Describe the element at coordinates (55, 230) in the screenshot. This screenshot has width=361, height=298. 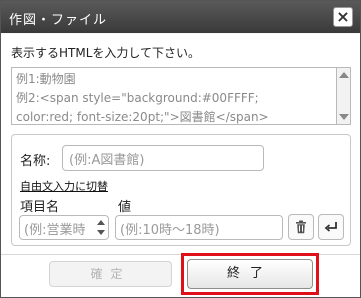
I see `item-name-placeholder: (例:営業時` at that location.